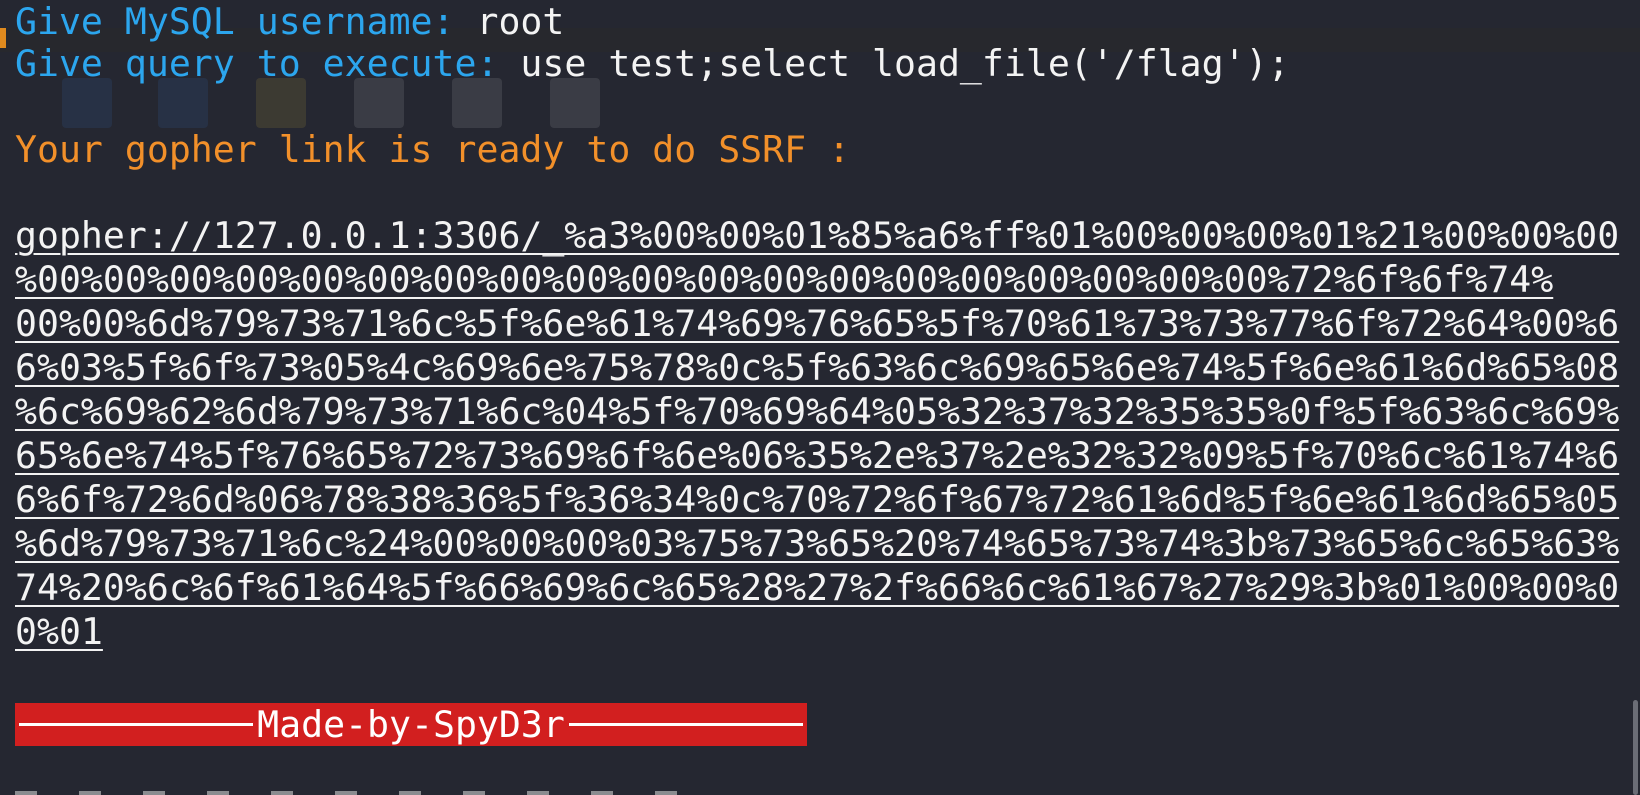 The image size is (1640, 795). Describe the element at coordinates (136, 724) in the screenshot. I see `banner-rule-left` at that location.